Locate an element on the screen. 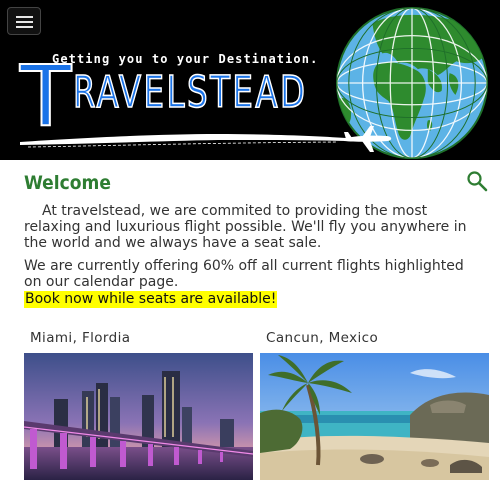 The height and width of the screenshot is (500, 500). site-logo: TRAVELSTEAD is located at coordinates (189, 96).